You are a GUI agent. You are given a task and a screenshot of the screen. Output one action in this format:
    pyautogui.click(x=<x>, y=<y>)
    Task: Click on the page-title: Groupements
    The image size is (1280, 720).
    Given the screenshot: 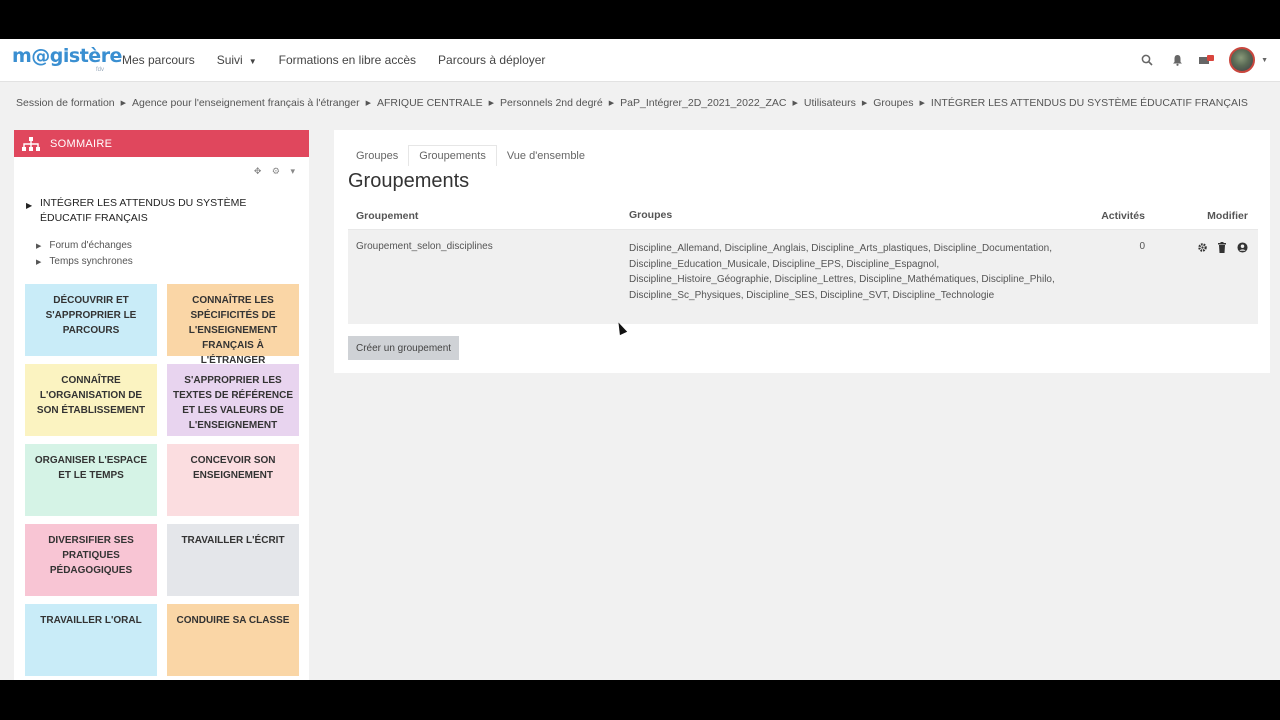 What is the action you would take?
    pyautogui.click(x=409, y=181)
    